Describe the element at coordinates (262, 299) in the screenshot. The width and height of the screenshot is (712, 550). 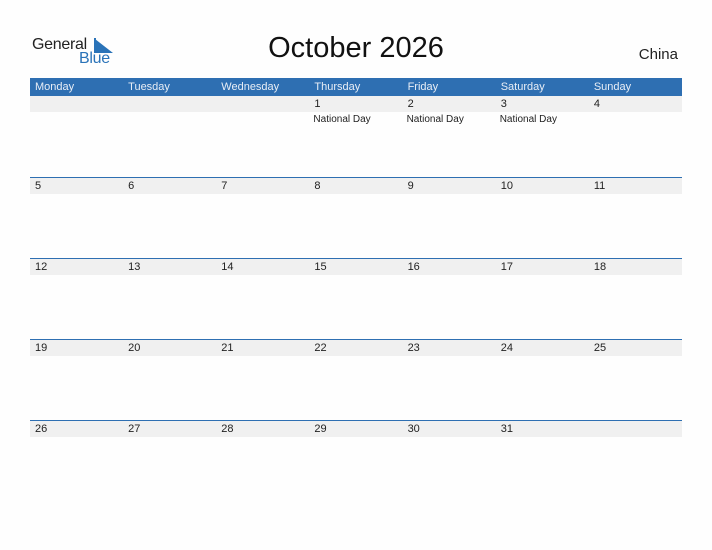
I see `day-cell: 14` at that location.